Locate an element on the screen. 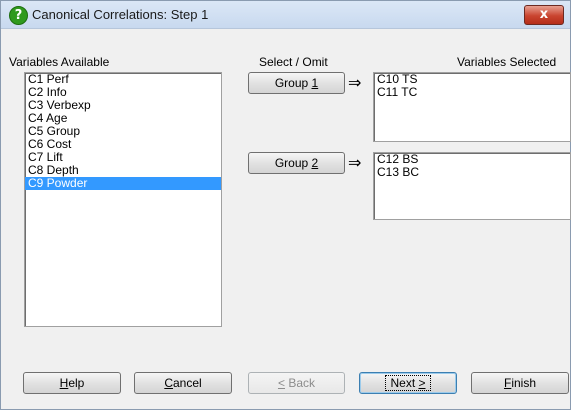  selected-variable-item: C13 BC is located at coordinates (472, 172).